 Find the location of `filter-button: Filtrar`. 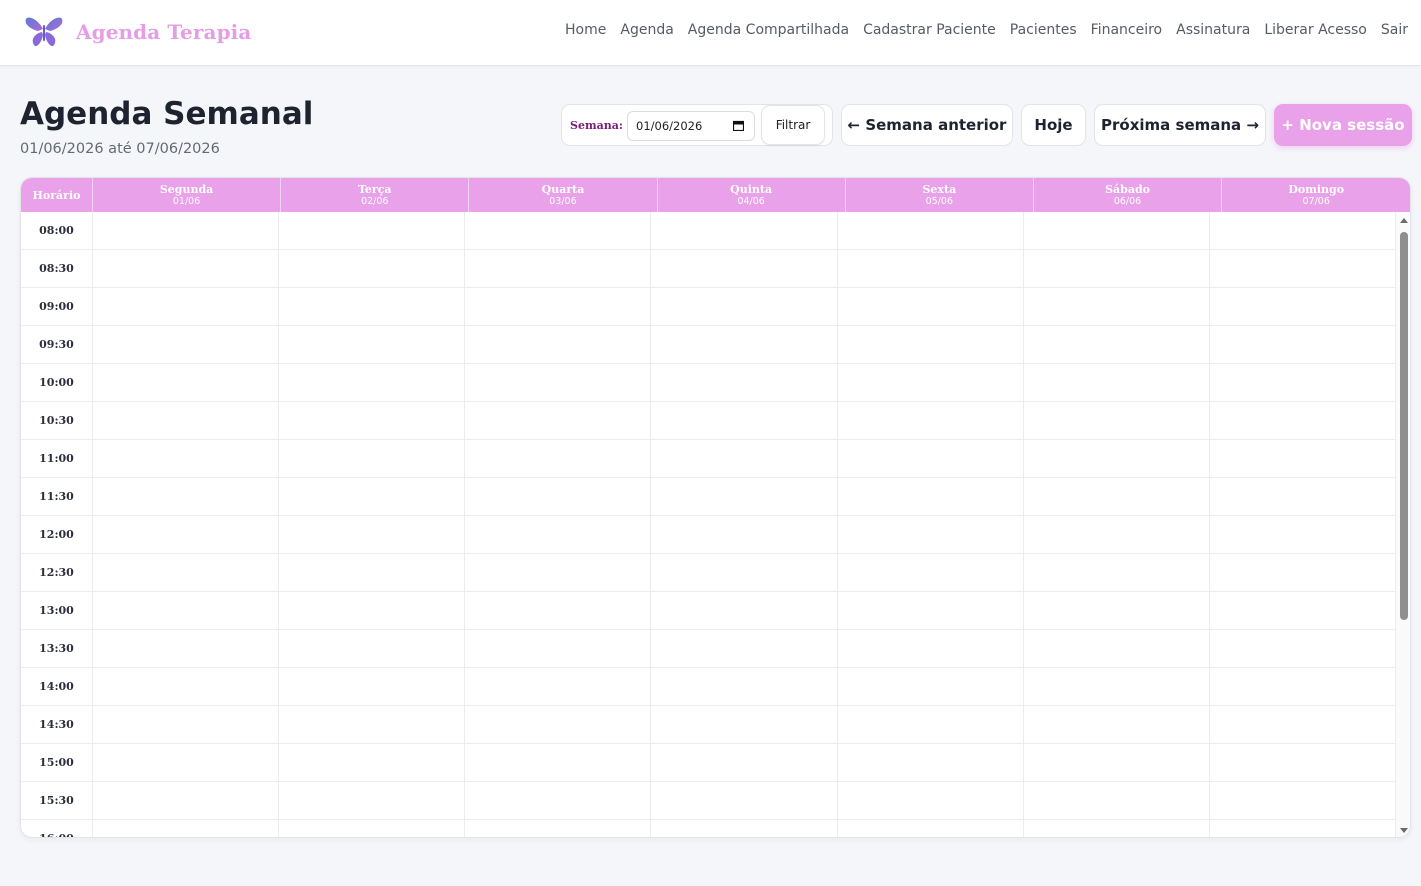

filter-button: Filtrar is located at coordinates (793, 125).